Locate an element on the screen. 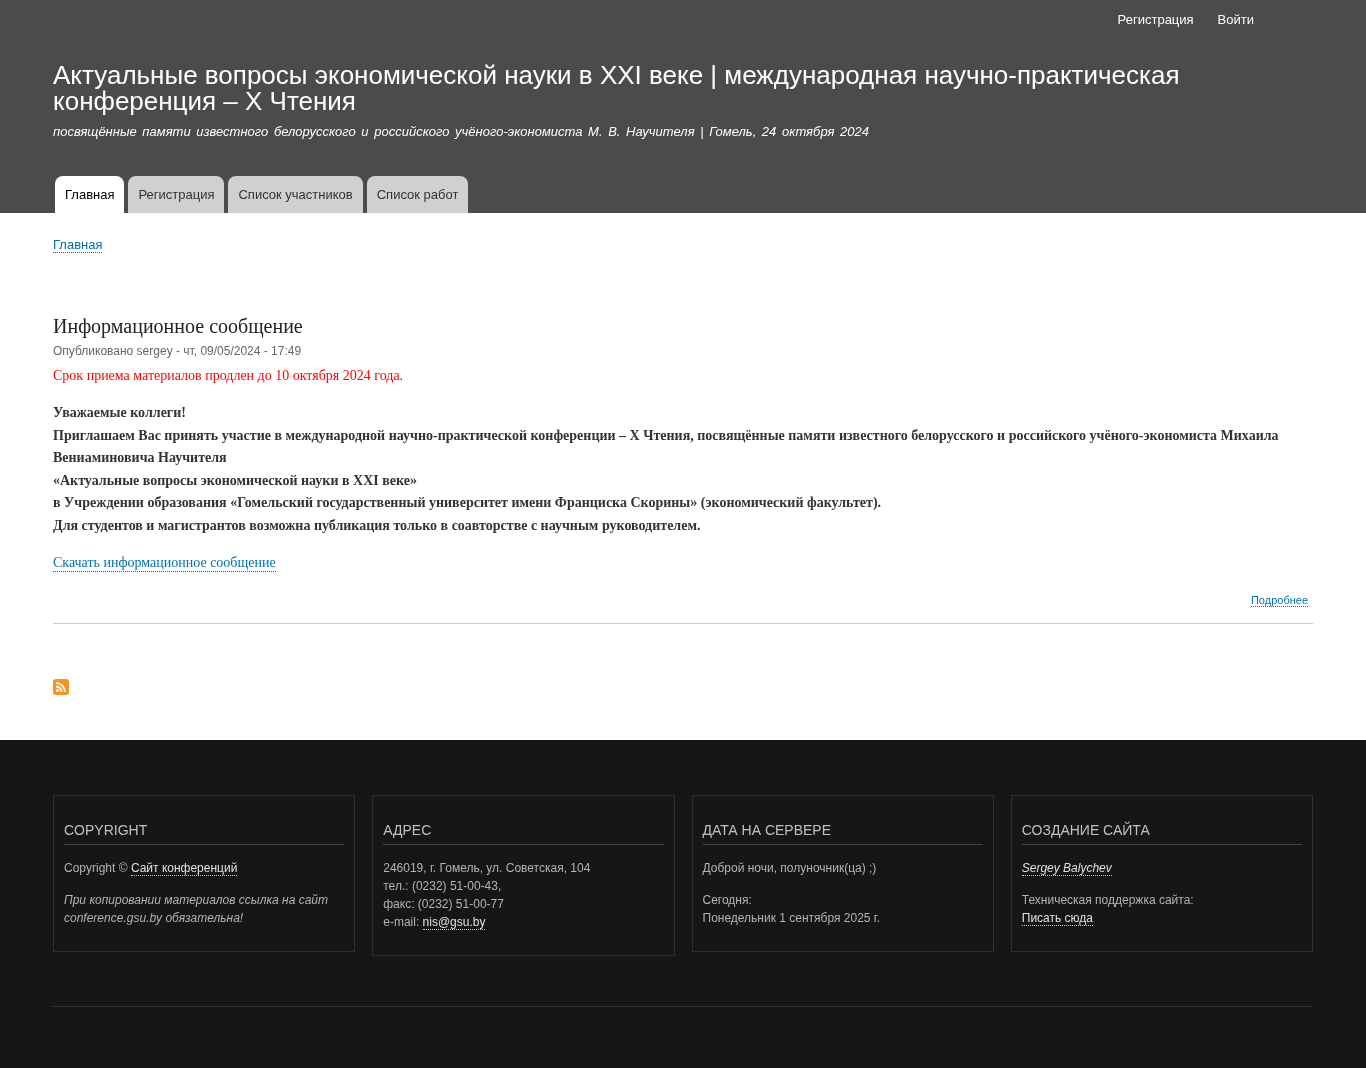  footer-text: Сегодня: is located at coordinates (727, 900).